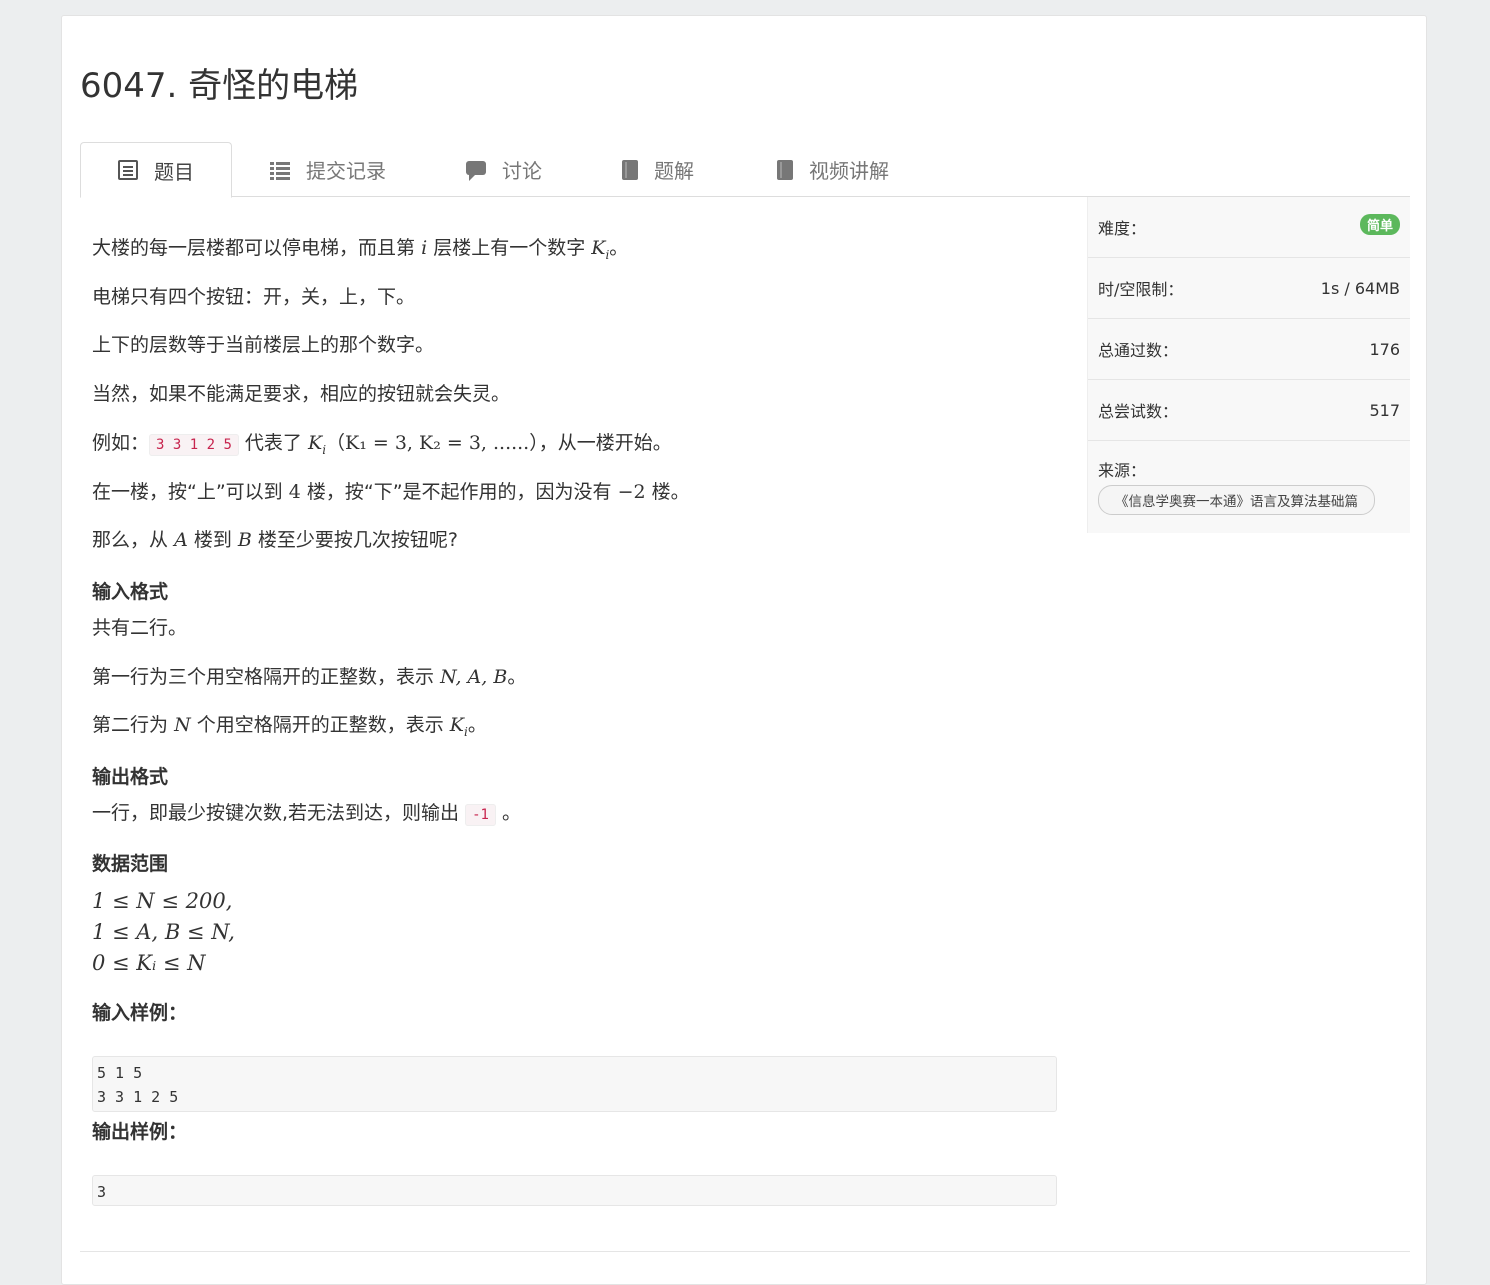 The height and width of the screenshot is (1285, 1490). I want to click on tab-submissions: 提交记录, so click(328, 169).